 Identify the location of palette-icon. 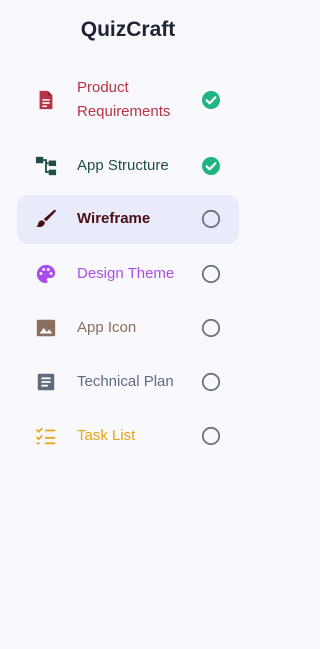
(46, 274).